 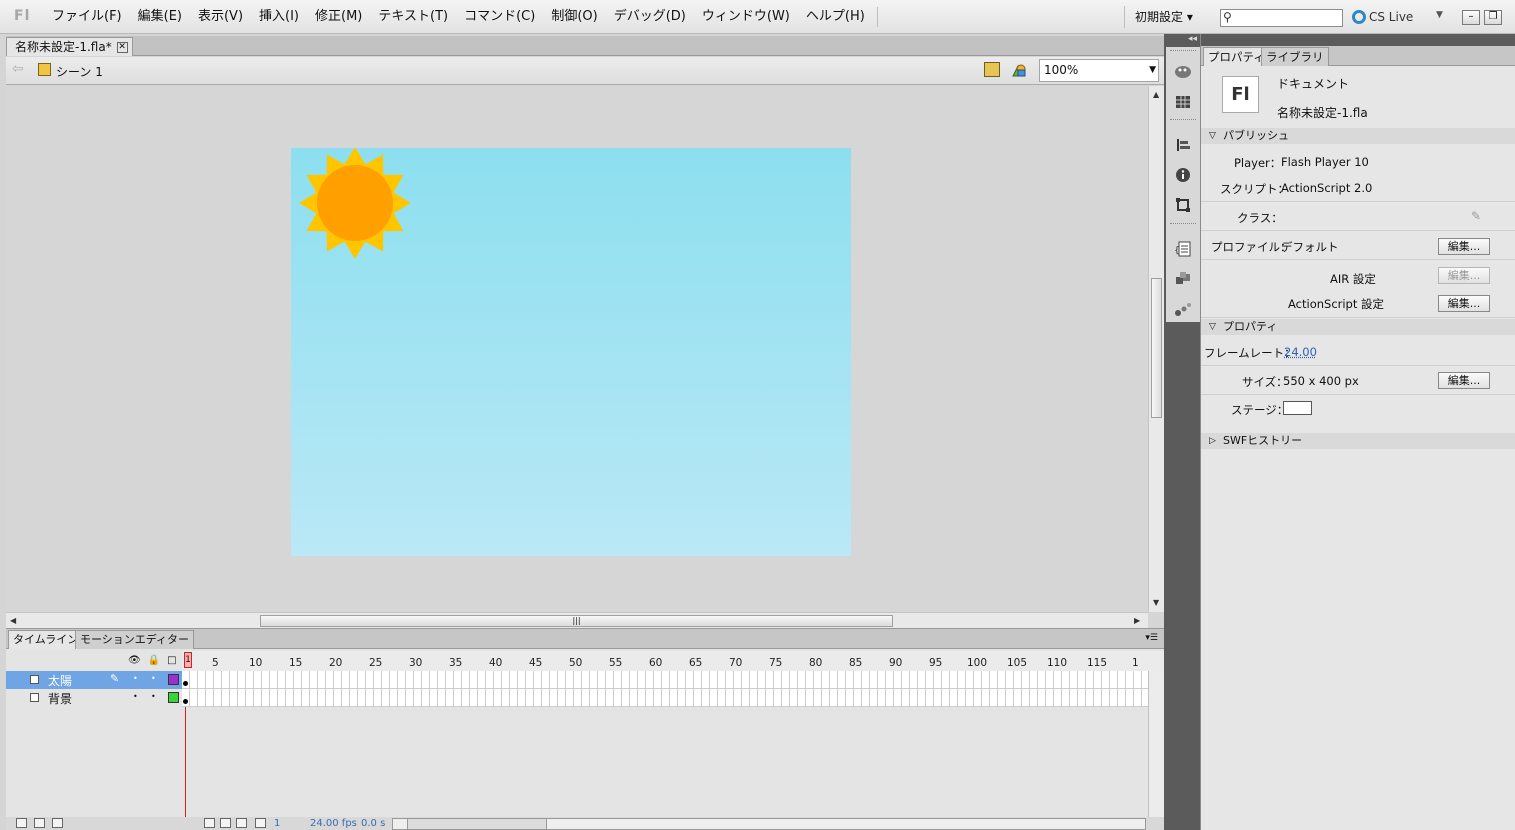 I want to click on restore-icon: ❐, so click(x=1493, y=17).